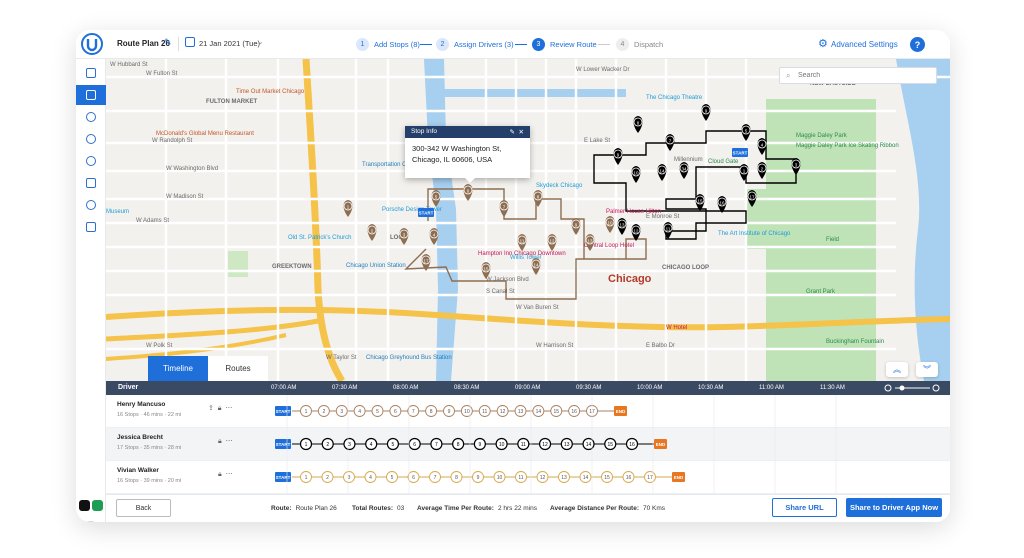 Image resolution: width=1024 pixels, height=558 pixels. What do you see at coordinates (283, 411) in the screenshot?
I see `lane-start-badge: START` at bounding box center [283, 411].